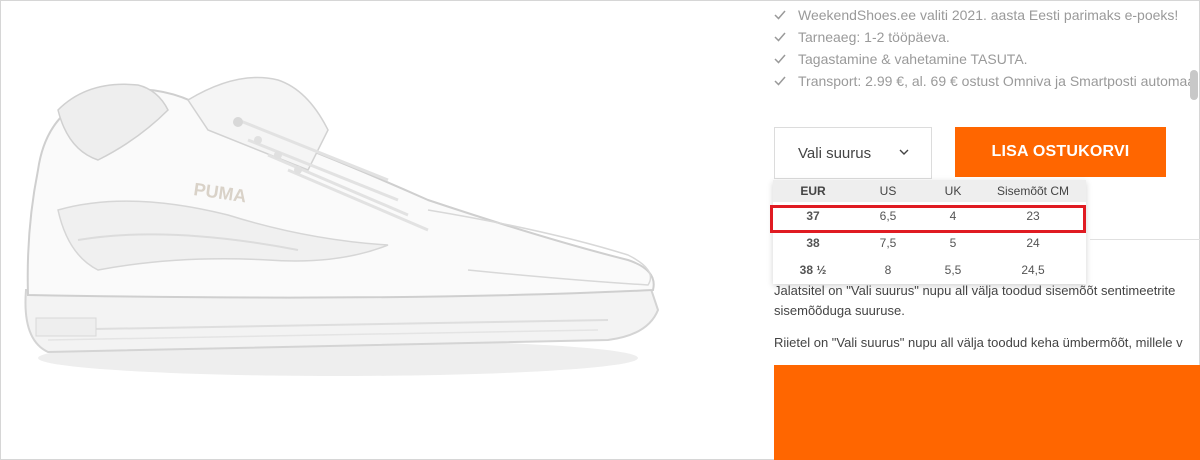  What do you see at coordinates (929, 242) in the screenshot?
I see `size-option-row: 38 7,5 5 24` at bounding box center [929, 242].